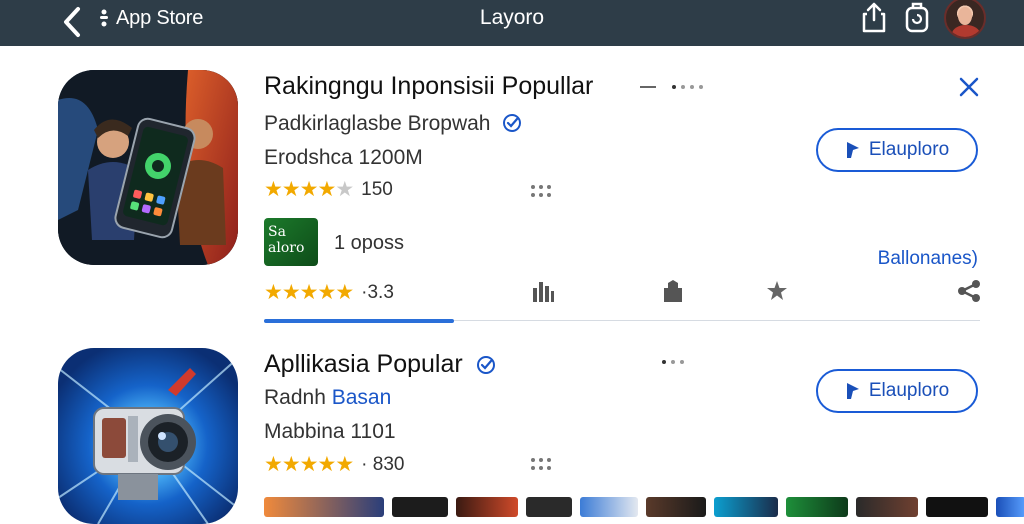  I want to click on more-apps-link: Ballonanes), so click(928, 259).